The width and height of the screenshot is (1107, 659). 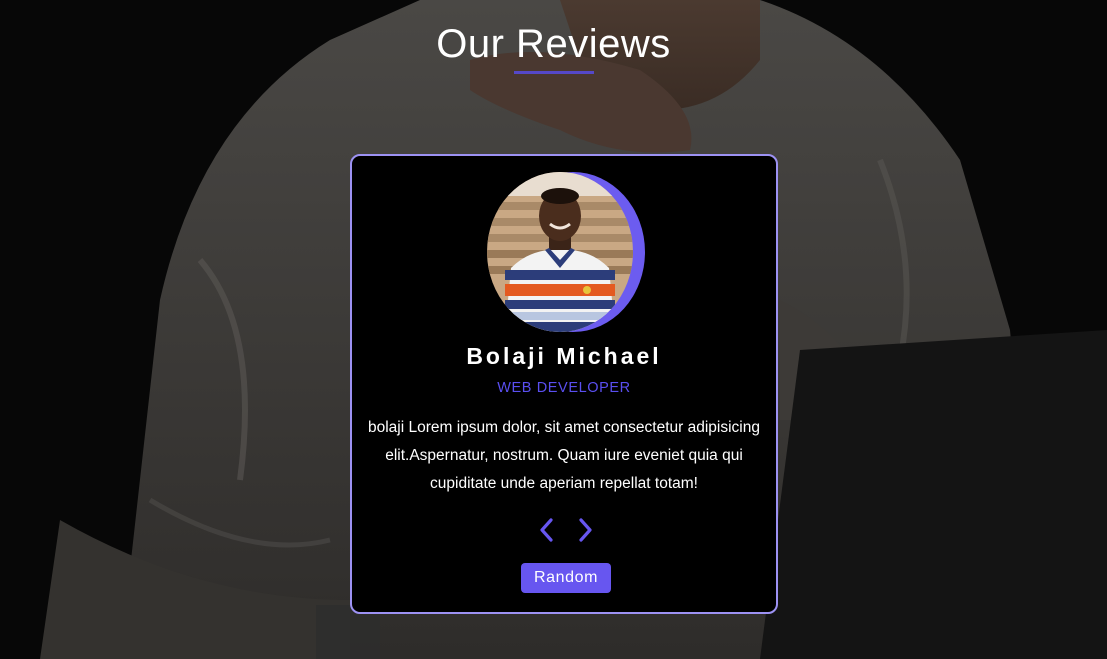 I want to click on reviews-header: Our Reviews, so click(x=553, y=46).